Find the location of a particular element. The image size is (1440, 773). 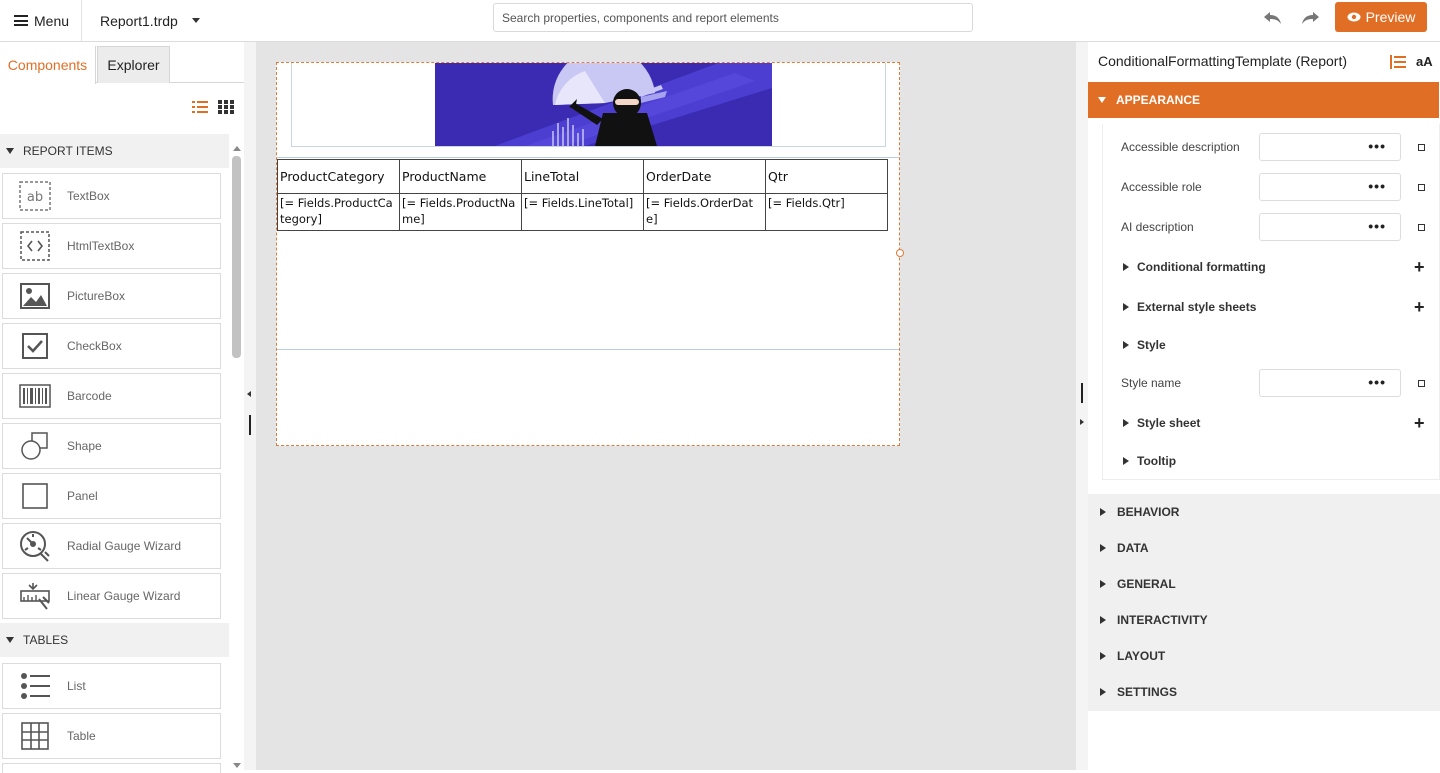

prop-style-sheet: Style sheet + is located at coordinates (1271, 423).